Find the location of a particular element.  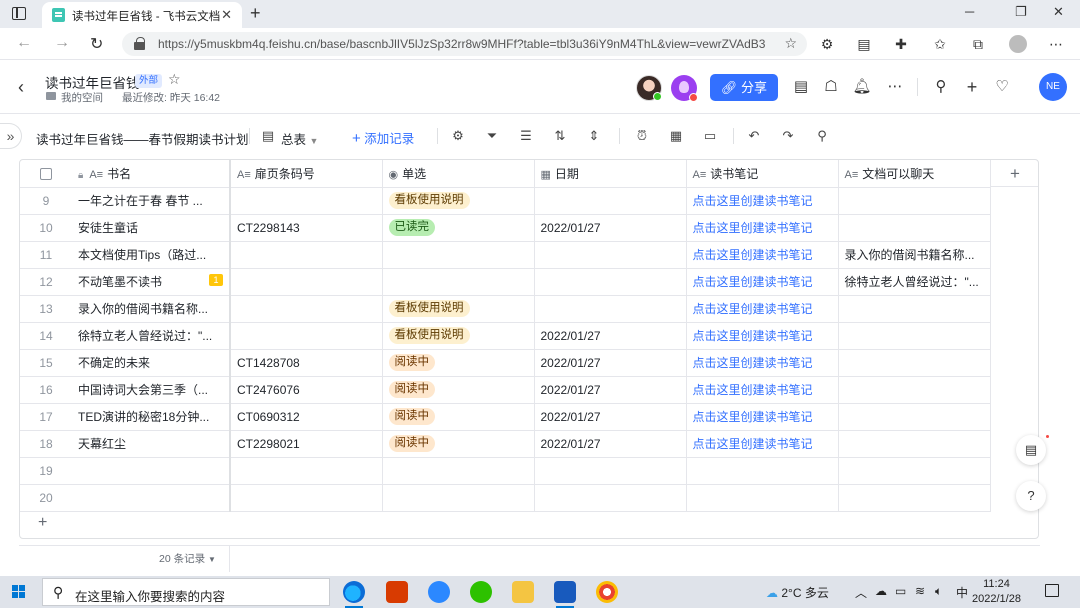

weather-widget: ☁ 2°C 多云 is located at coordinates (797, 592).